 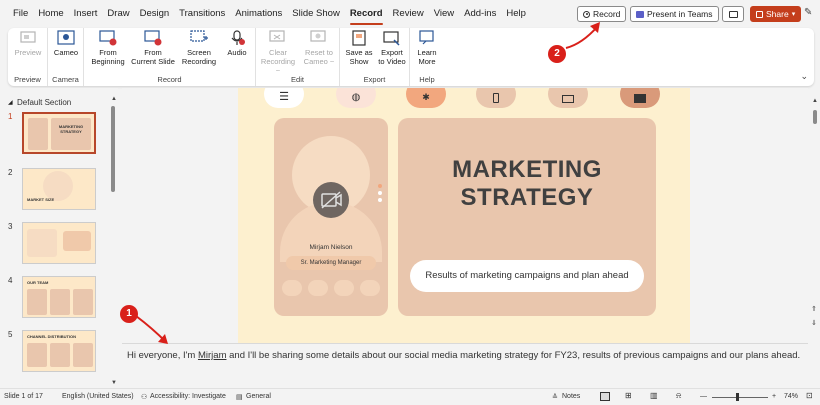 I want to click on slide-thumbnail-1: MARKETING STRATEGY, so click(x=59, y=133).